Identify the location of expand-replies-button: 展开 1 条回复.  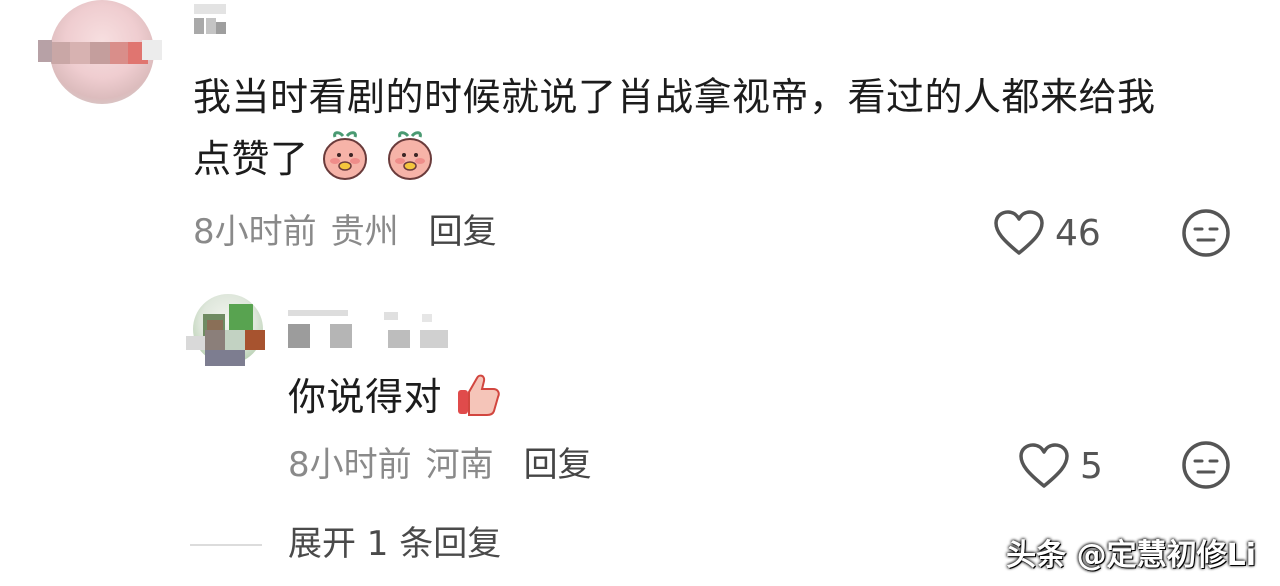
(394, 544).